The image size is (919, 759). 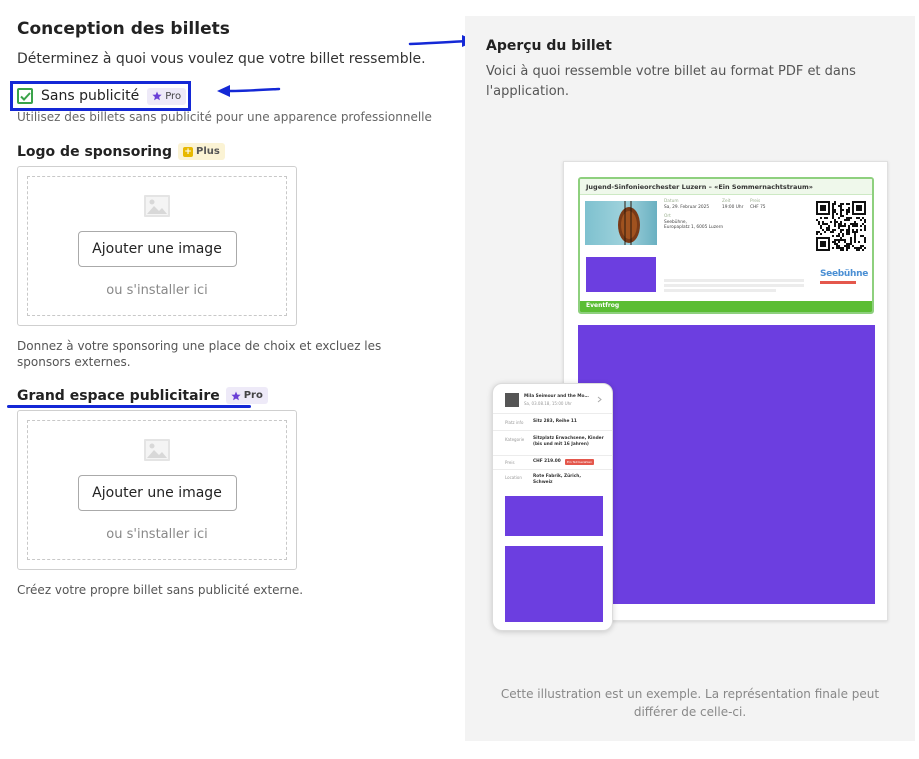 I want to click on ad-space-upload: Ajouter une image ou s'installer ici, so click(x=157, y=490).